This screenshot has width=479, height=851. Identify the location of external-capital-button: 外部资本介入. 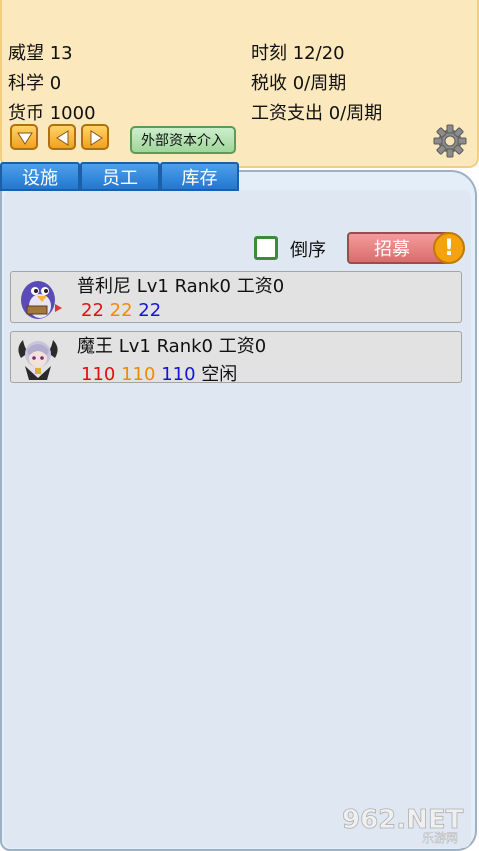
(183, 140).